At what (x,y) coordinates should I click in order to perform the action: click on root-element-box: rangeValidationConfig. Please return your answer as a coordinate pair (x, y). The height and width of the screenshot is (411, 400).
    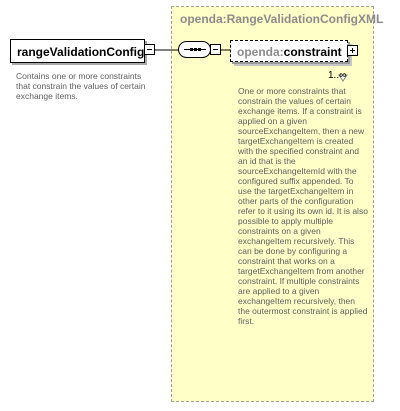
    Looking at the image, I should click on (77, 51).